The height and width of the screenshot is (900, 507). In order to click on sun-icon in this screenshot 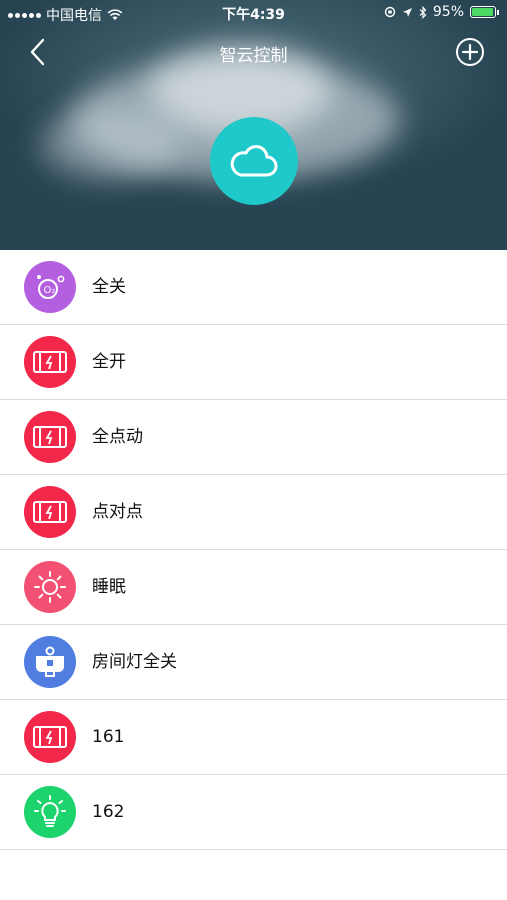, I will do `click(50, 587)`.